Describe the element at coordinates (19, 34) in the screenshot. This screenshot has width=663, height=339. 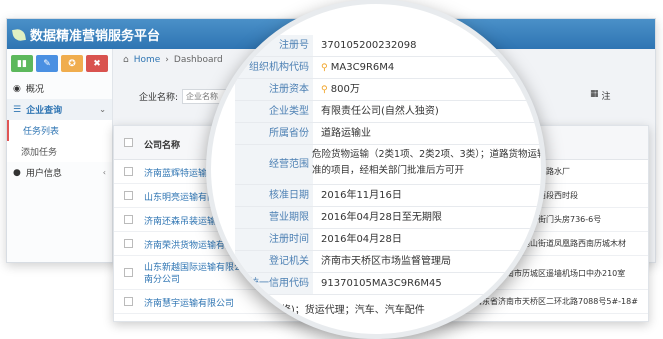
I see `leaf-logo-icon` at that location.